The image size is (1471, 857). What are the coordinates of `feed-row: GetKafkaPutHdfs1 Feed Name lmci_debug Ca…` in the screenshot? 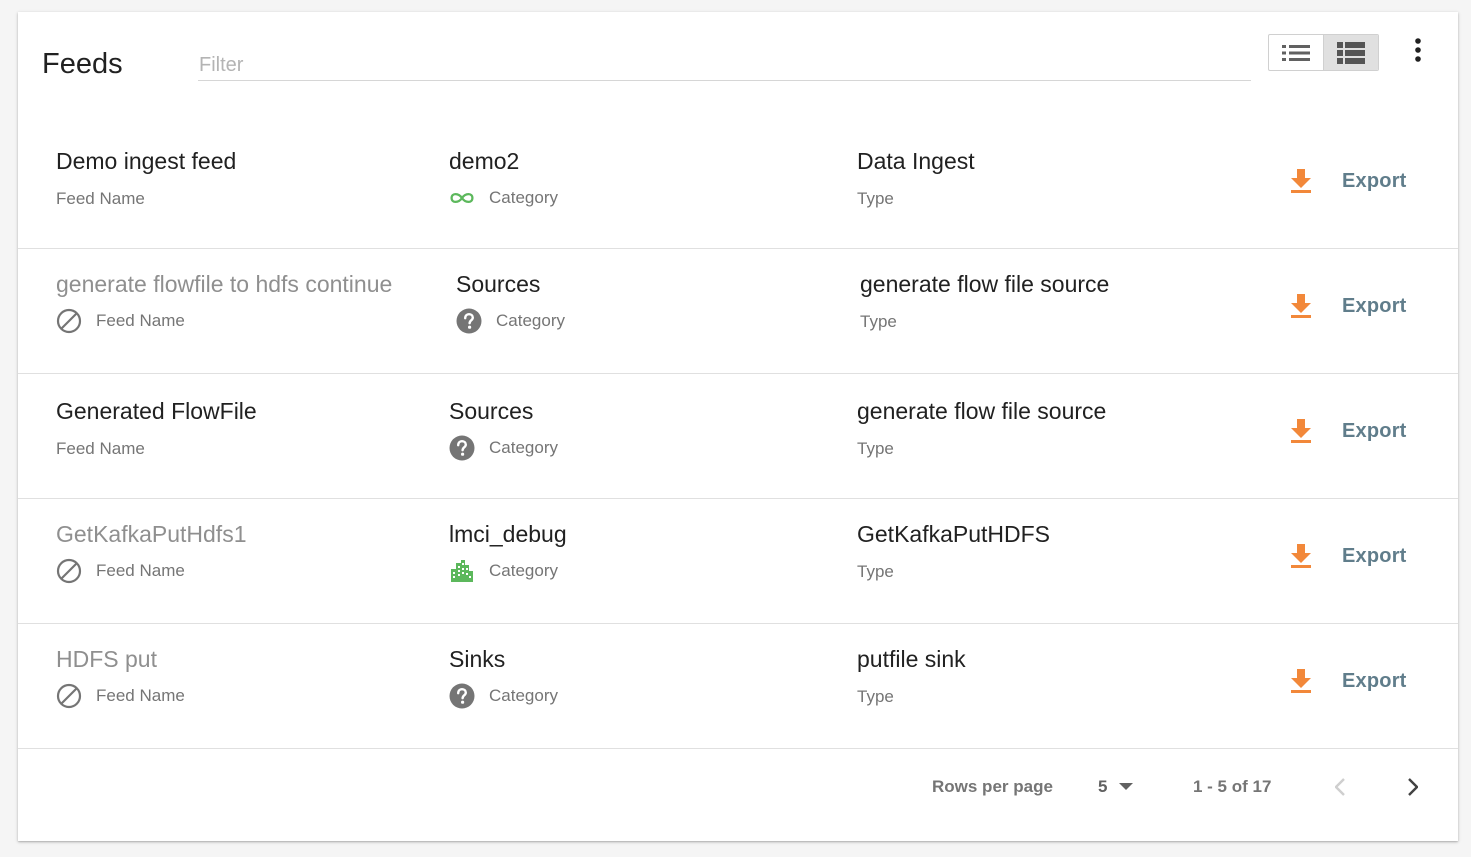 It's located at (738, 561).